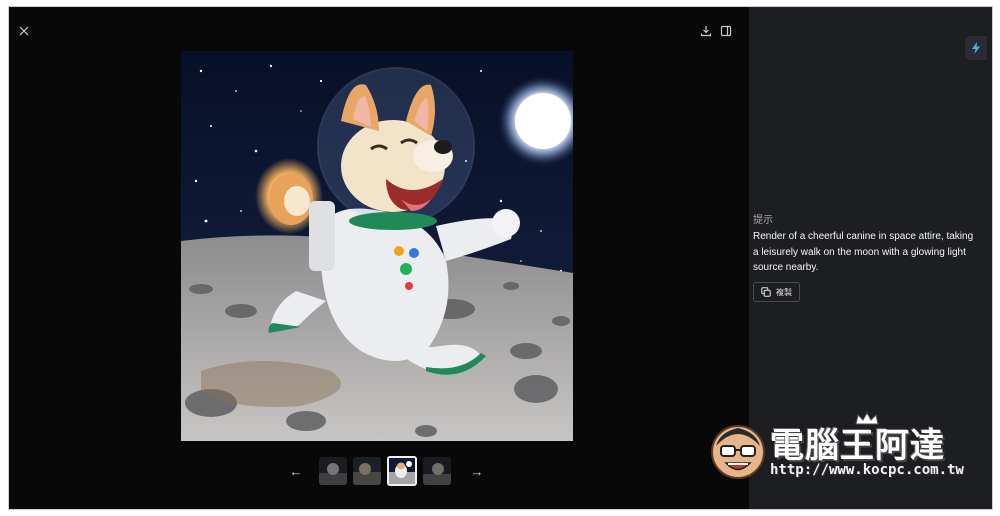  What do you see at coordinates (386, 471) in the screenshot?
I see `thumbnail-strip: ← →` at bounding box center [386, 471].